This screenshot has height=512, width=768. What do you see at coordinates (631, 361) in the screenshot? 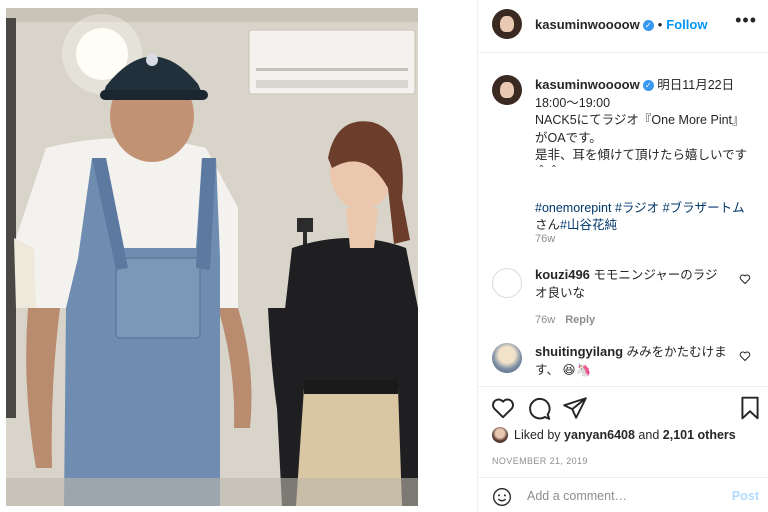
I see `comment-text: shuitingyilang みみをかたむけます、 😆🦄` at bounding box center [631, 361].